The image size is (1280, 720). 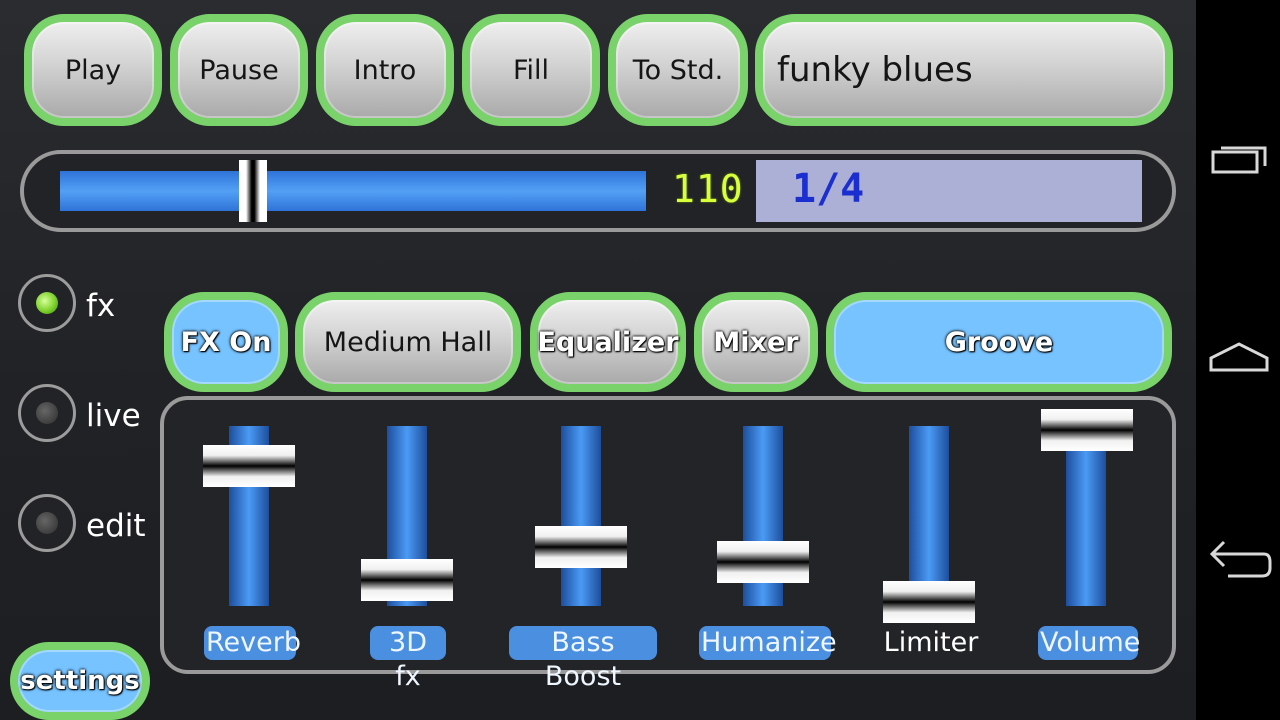 I want to click on live-mode-radio, so click(x=47, y=413).